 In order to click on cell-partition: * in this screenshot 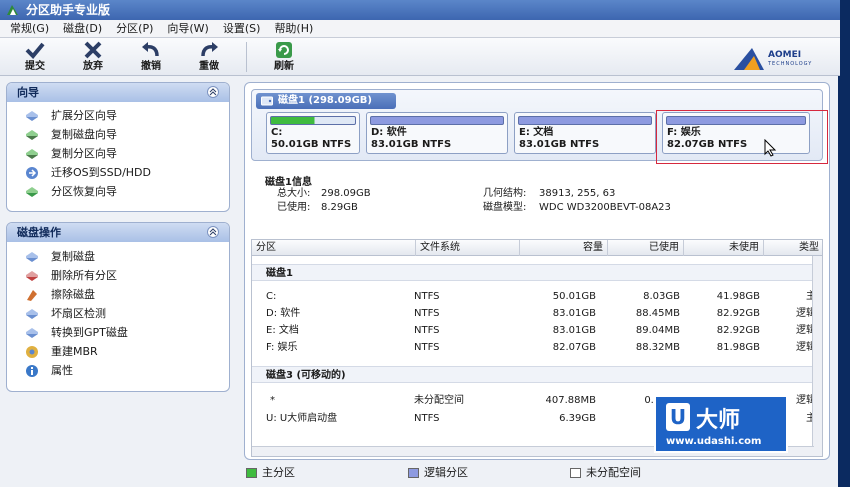, I will do `click(272, 400)`.